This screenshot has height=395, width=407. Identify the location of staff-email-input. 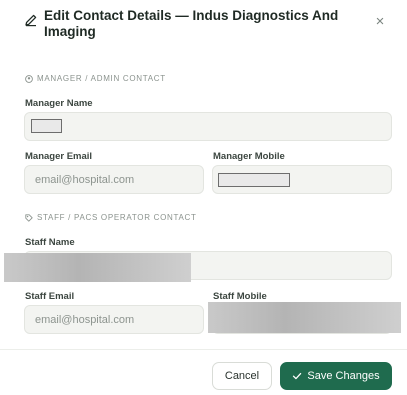
(114, 319).